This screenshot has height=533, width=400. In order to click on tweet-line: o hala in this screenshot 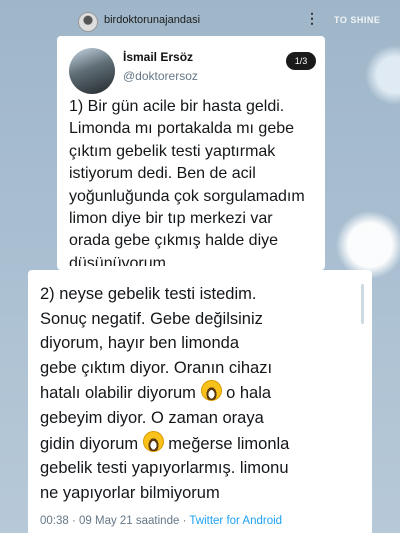, I will do `click(246, 393)`.